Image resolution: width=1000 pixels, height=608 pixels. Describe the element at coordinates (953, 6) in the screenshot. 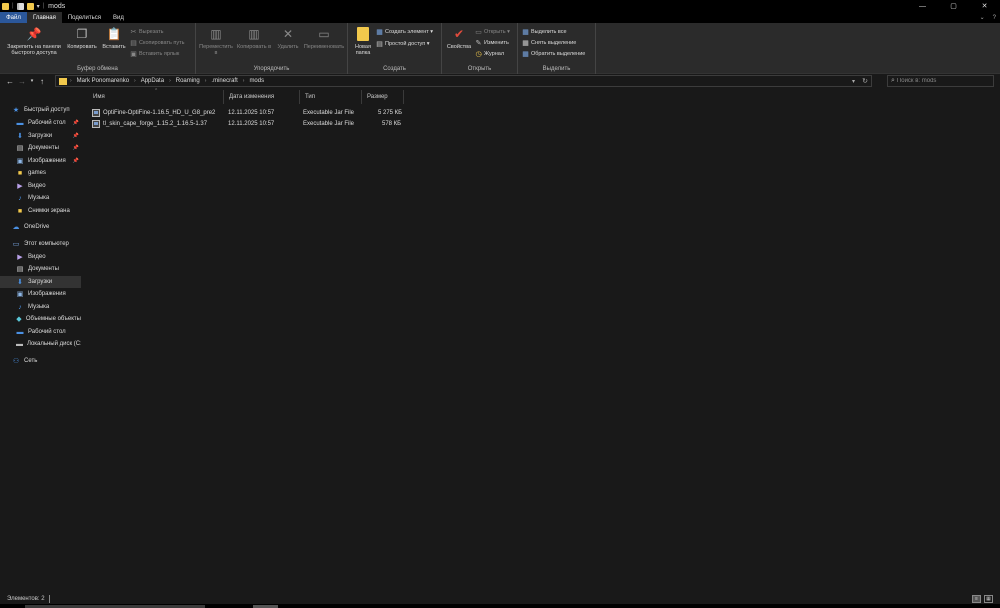

I see `maximize-button: ▢` at that location.